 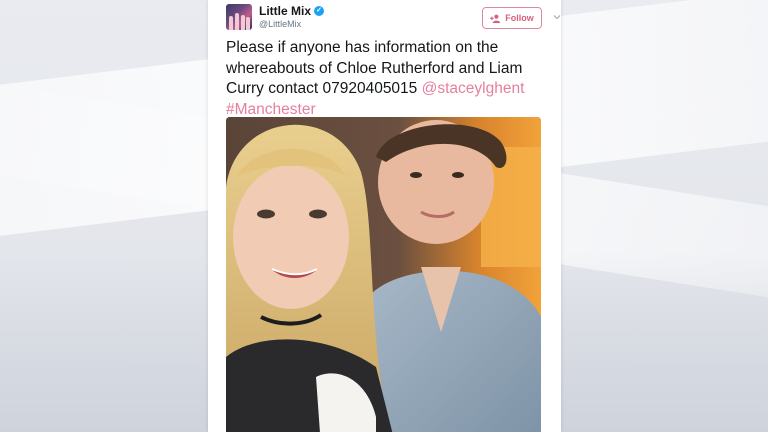 I want to click on hashtag-link: #Manchester, so click(x=271, y=109).